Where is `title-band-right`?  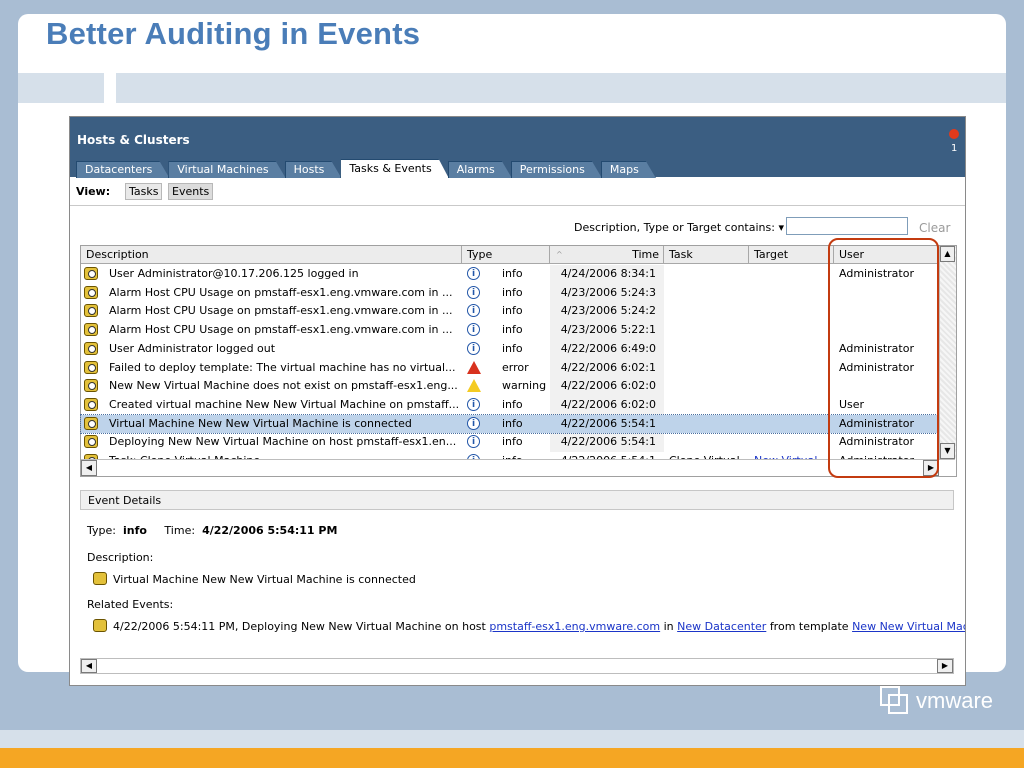
title-band-right is located at coordinates (561, 88).